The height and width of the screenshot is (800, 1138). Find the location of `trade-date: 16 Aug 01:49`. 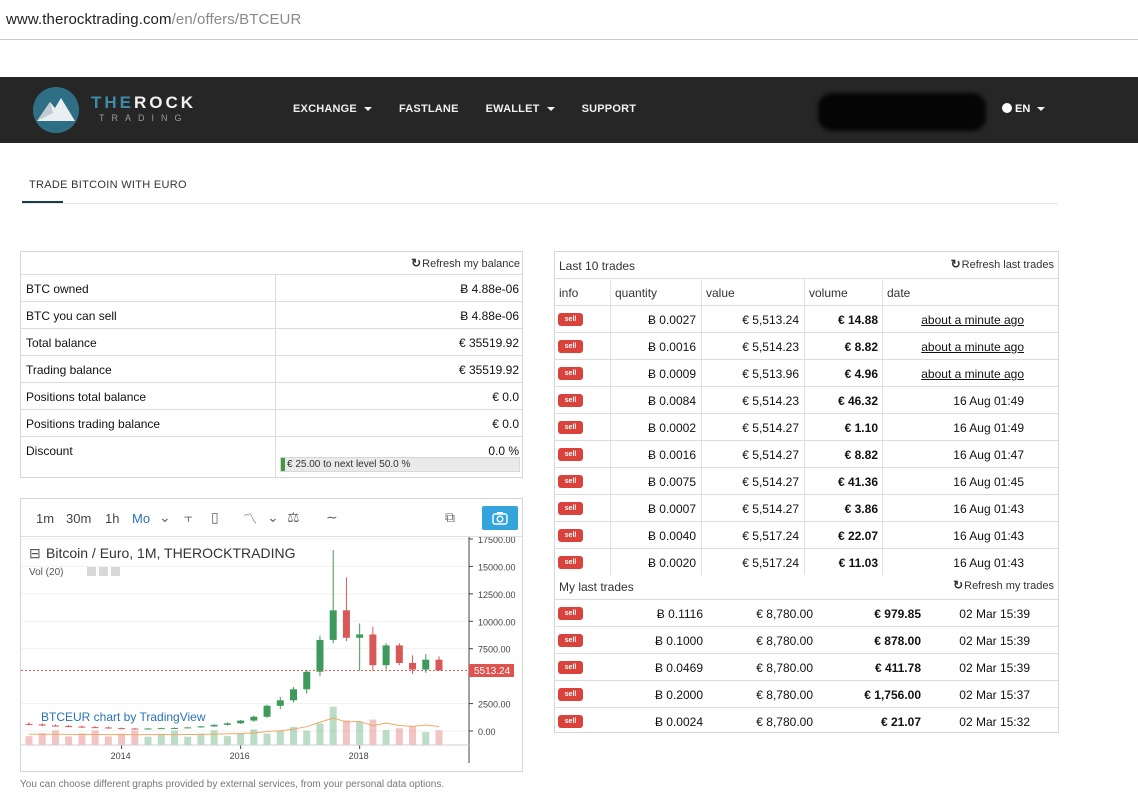

trade-date: 16 Aug 01:49 is located at coordinates (988, 401).